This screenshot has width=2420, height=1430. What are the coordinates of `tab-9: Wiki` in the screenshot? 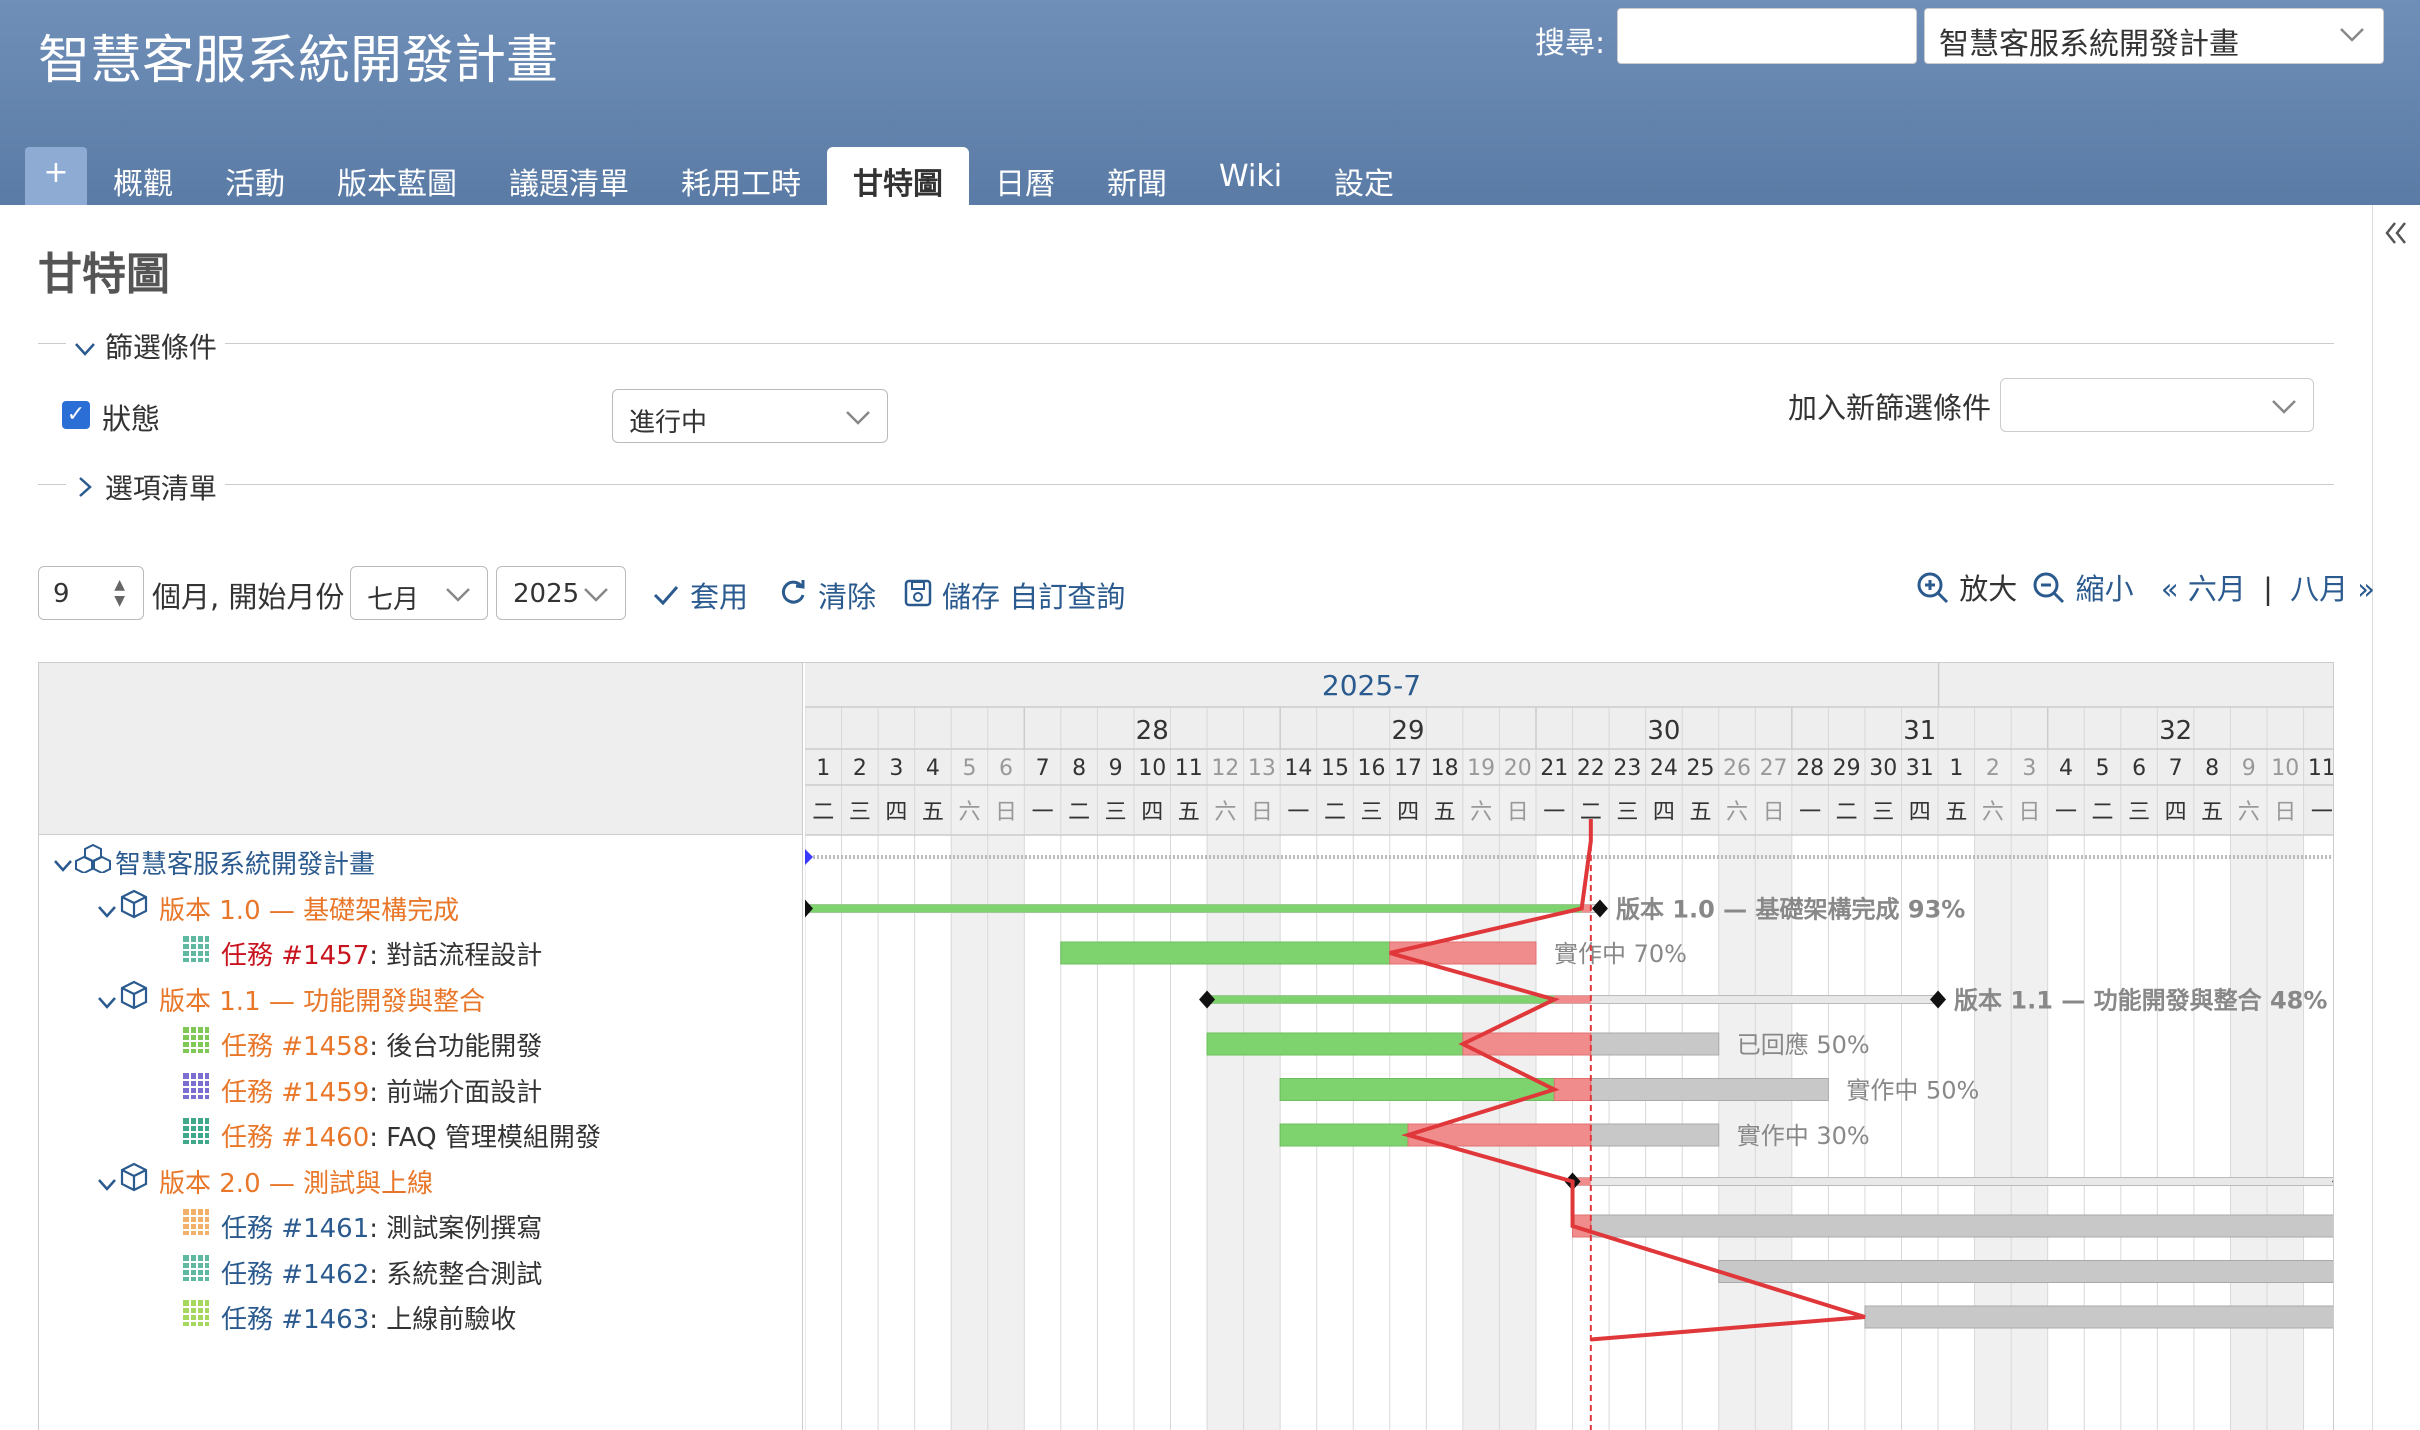 It's located at (1250, 176).